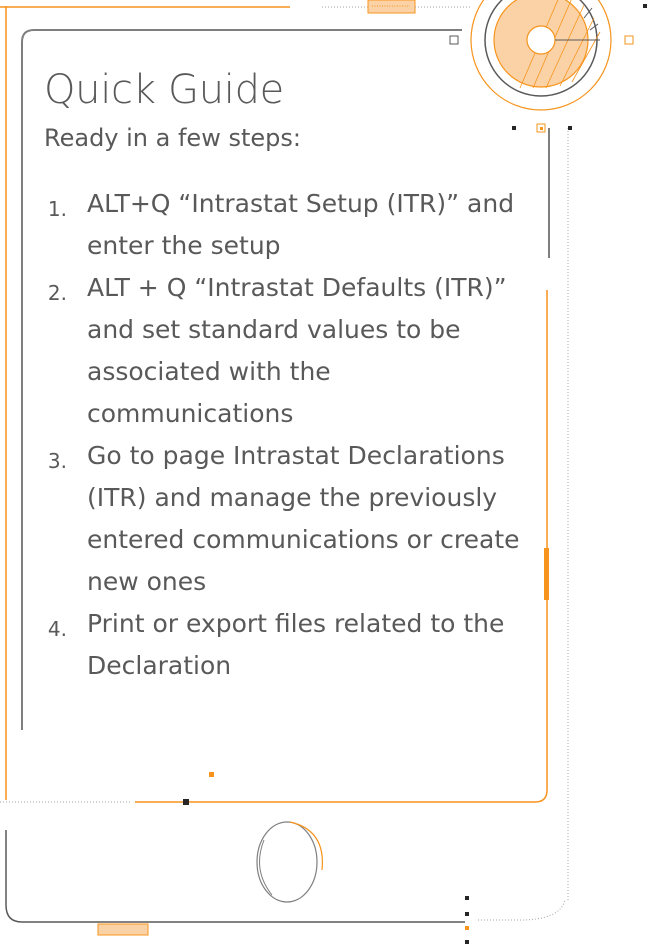 The height and width of the screenshot is (944, 653). What do you see at coordinates (123, 929) in the screenshot?
I see `bottom-port-rect` at bounding box center [123, 929].